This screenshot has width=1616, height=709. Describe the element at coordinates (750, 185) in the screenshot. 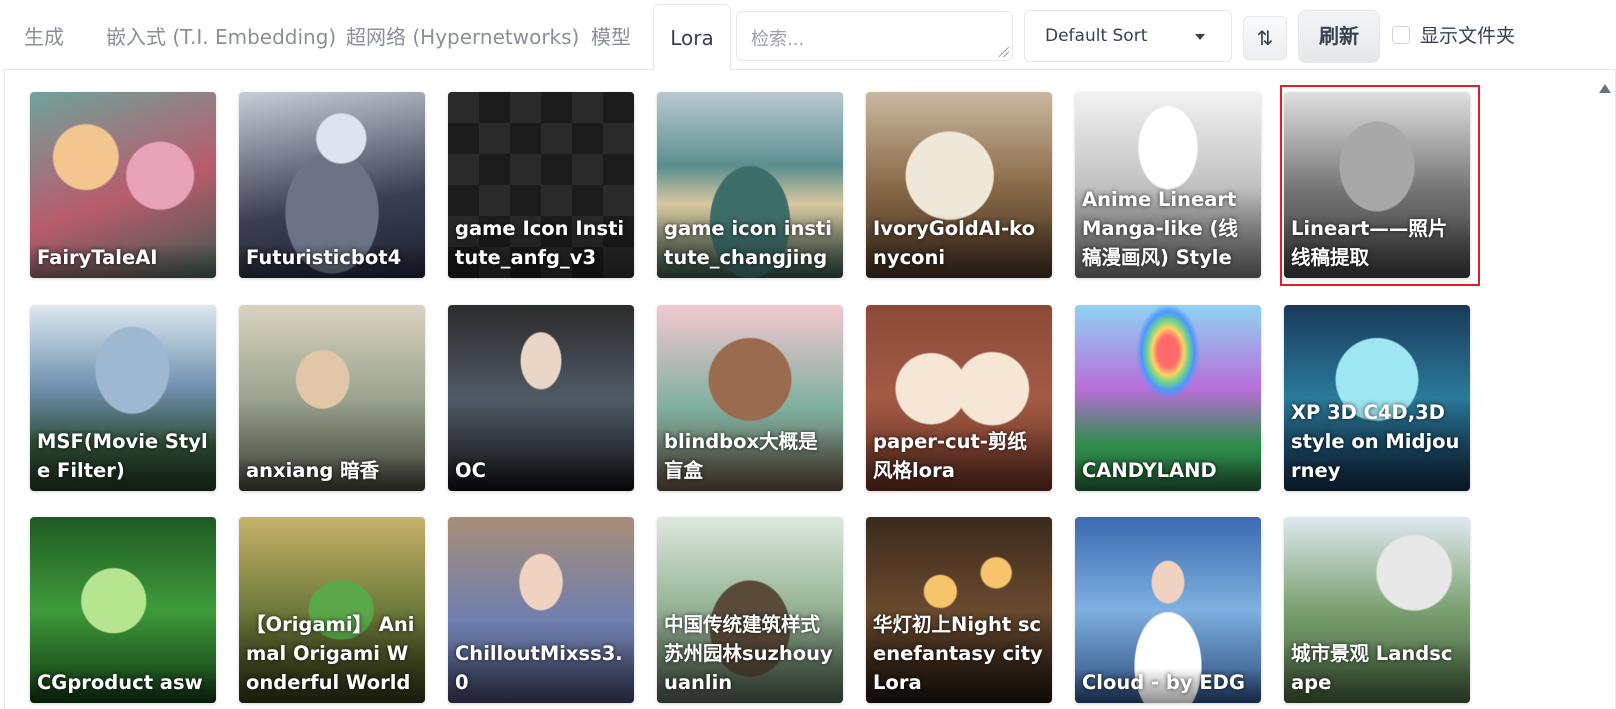

I see `lora-card: game icon institute_changjing` at that location.